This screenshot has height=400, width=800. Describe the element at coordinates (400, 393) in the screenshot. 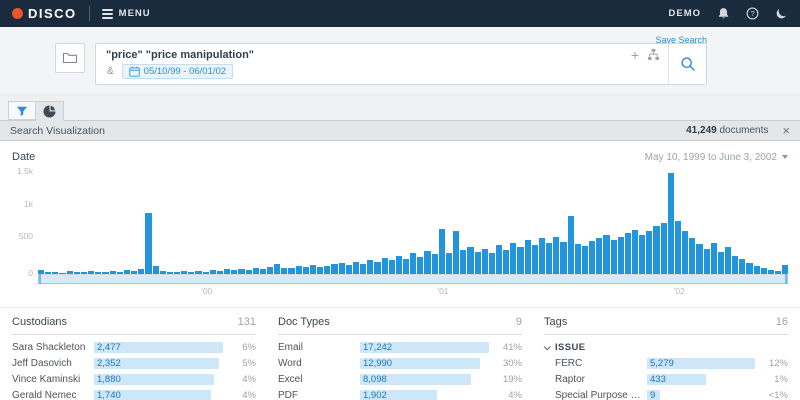

I see `facet-row: PDF 1,902 4%` at that location.